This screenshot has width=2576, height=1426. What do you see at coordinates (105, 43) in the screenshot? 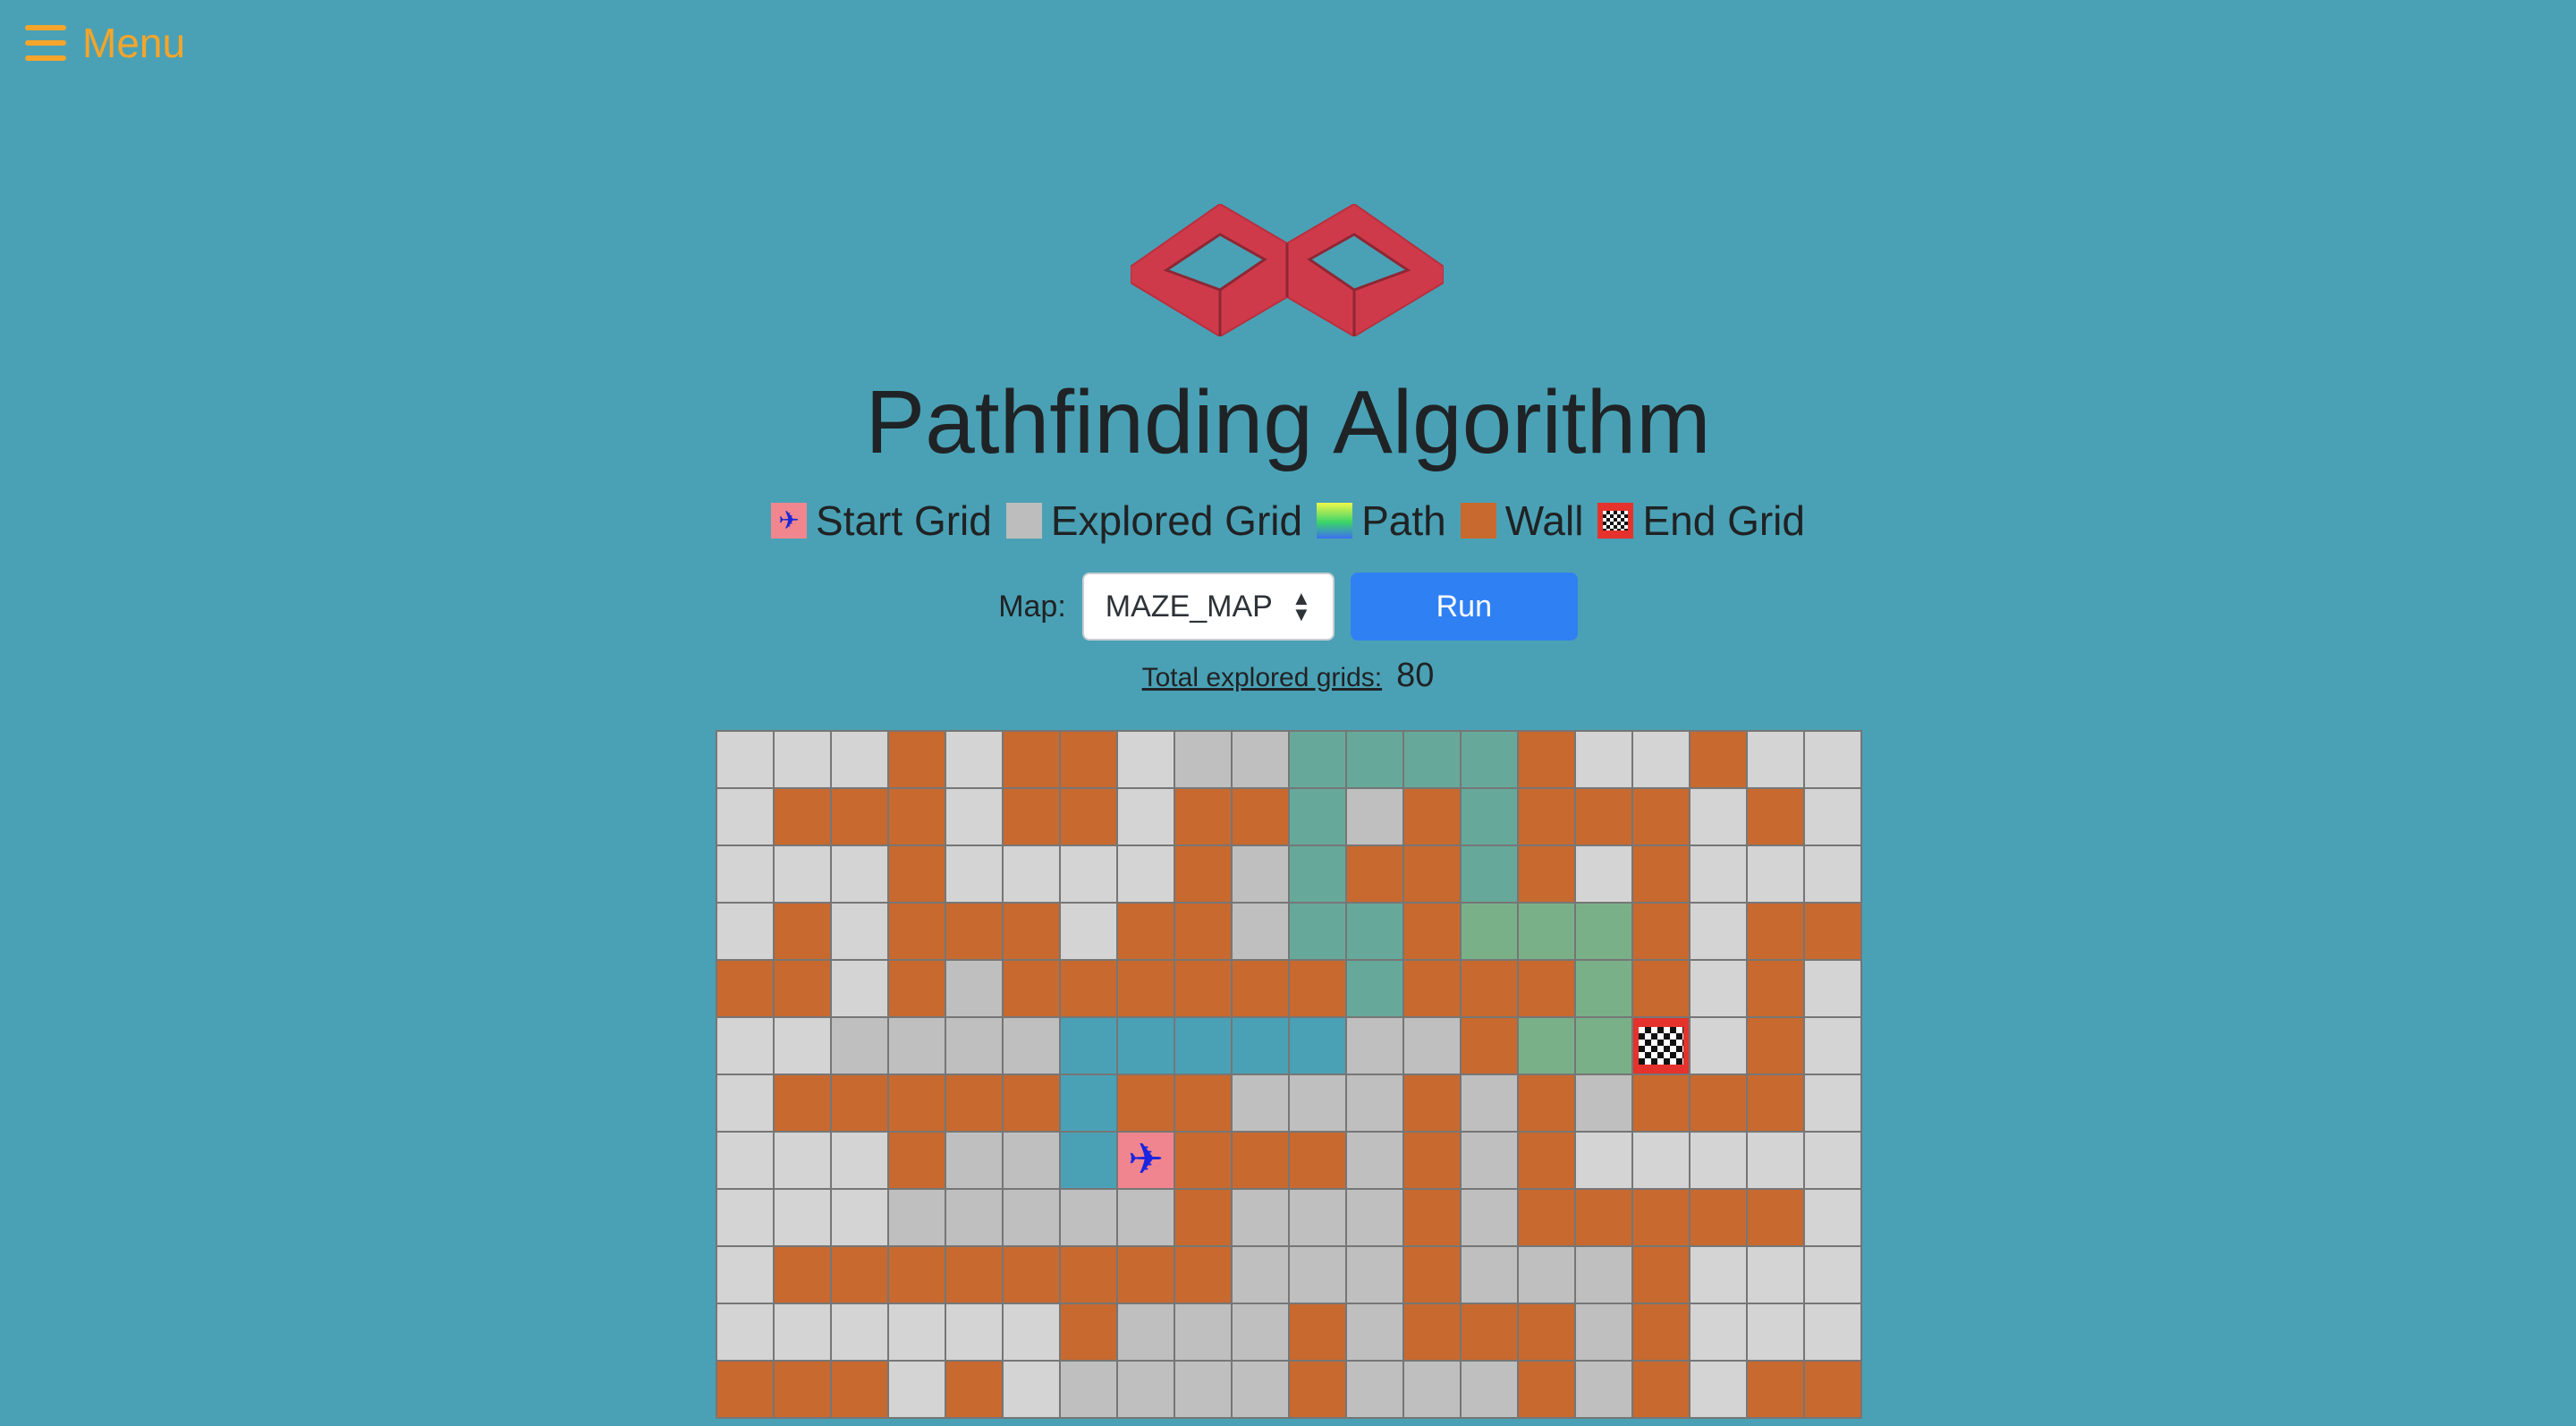
I see `menu-button: Menu` at bounding box center [105, 43].